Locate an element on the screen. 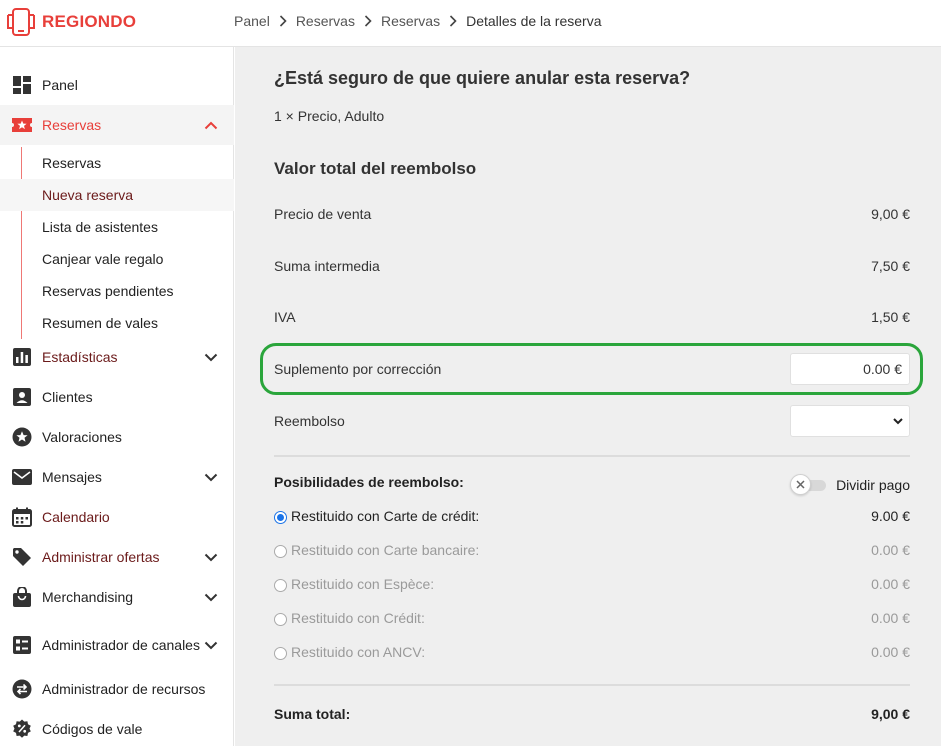  refund-options-title: Posibilidades de reembolso: is located at coordinates (369, 482).